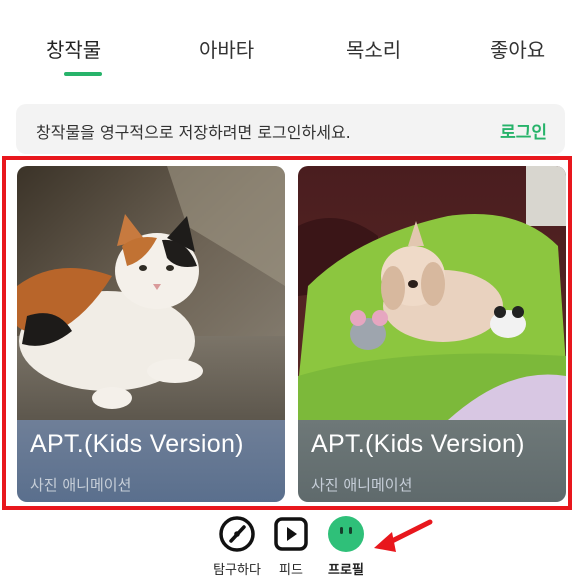 The image size is (580, 581). What do you see at coordinates (193, 132) in the screenshot?
I see `login-prompt-text: 창작물을 영구적으로 저장하려면 로그인하세요.` at bounding box center [193, 132].